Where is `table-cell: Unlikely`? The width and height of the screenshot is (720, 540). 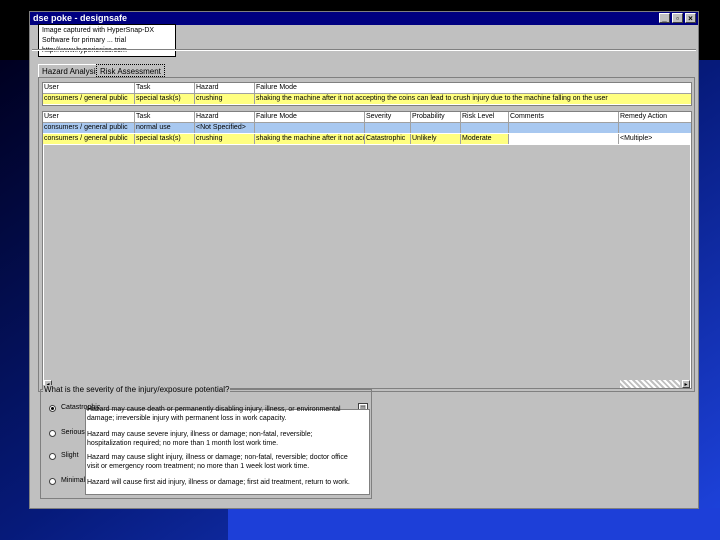
table-cell: Unlikely is located at coordinates (436, 139).